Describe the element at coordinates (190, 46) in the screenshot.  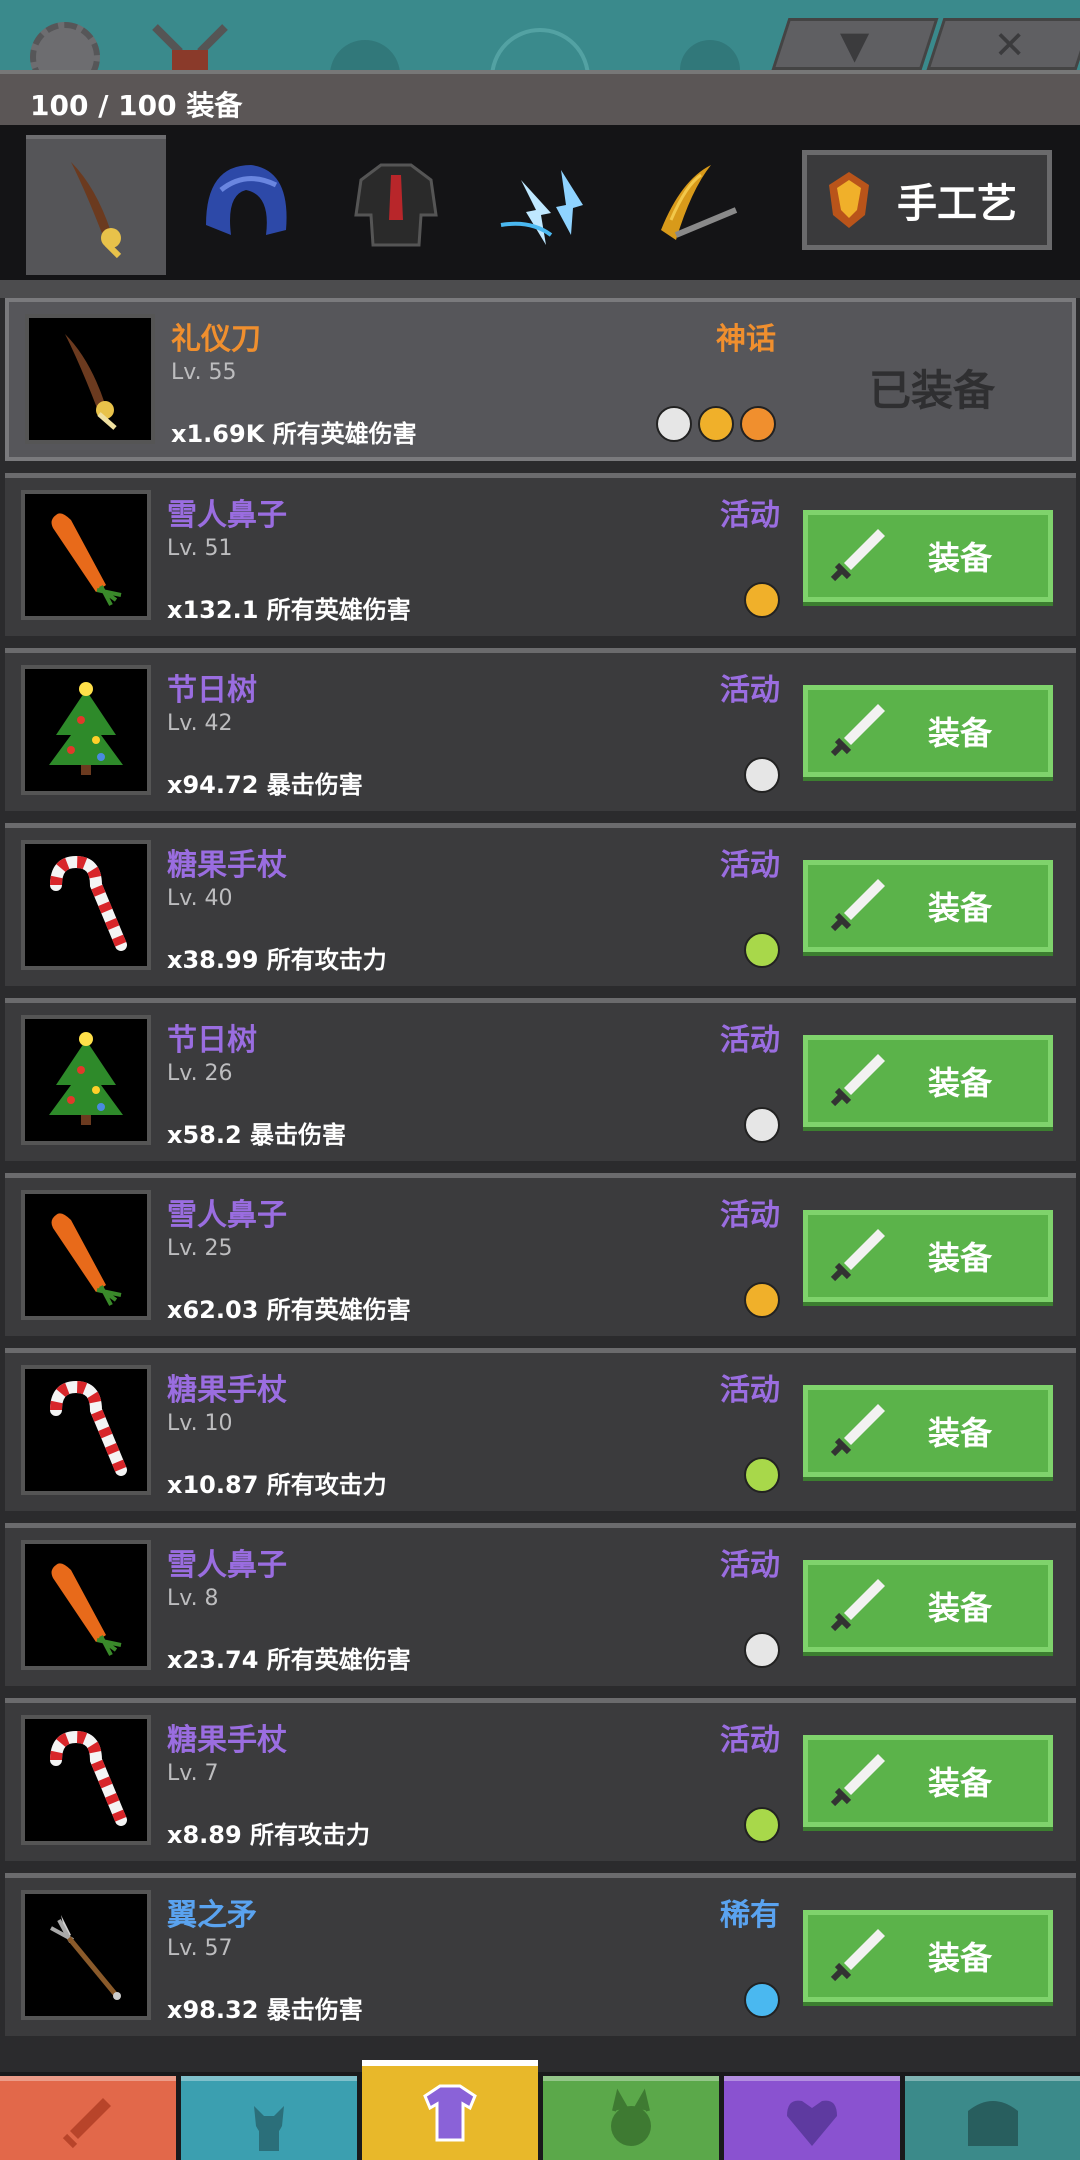
I see `guild-crest-icon` at that location.